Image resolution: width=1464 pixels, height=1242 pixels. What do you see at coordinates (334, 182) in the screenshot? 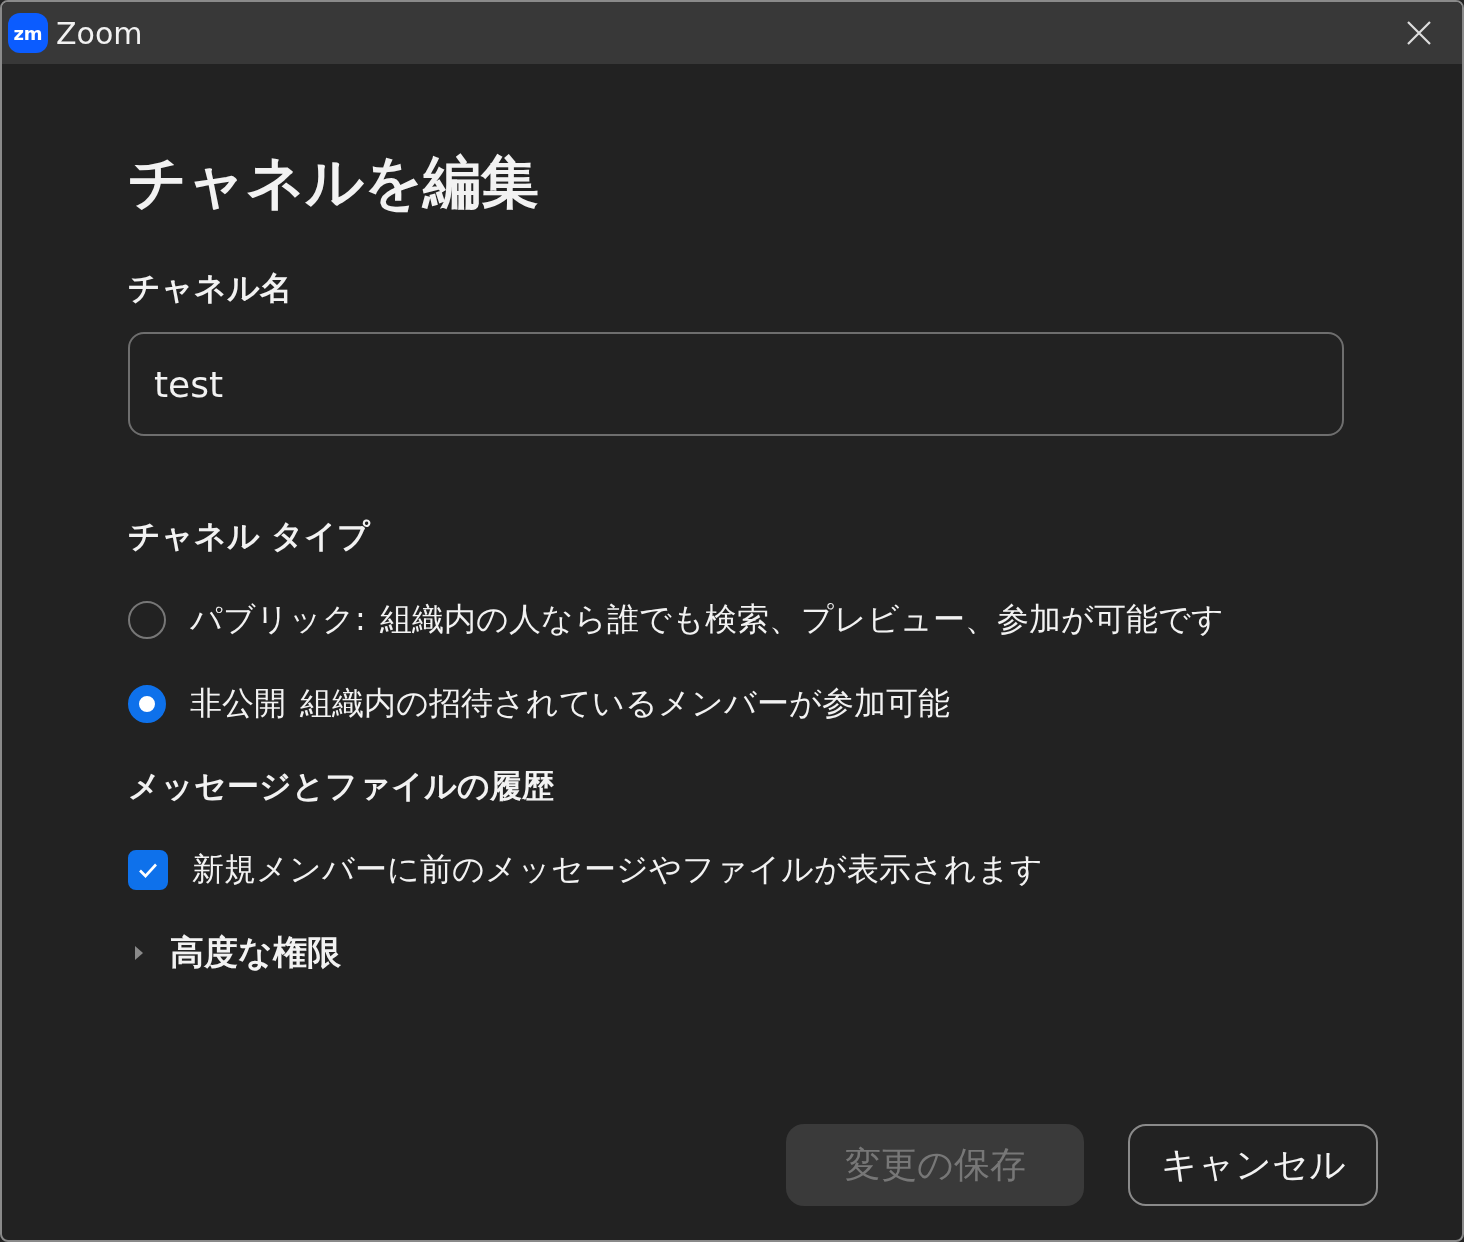
I see `dialog-heading: チャネルを編集` at bounding box center [334, 182].